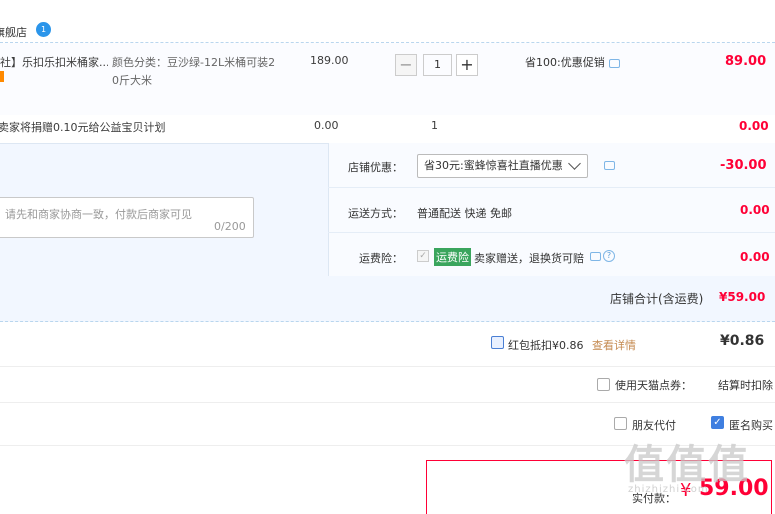  Describe the element at coordinates (406, 65) in the screenshot. I see `quantity-decrease-button: −` at that location.